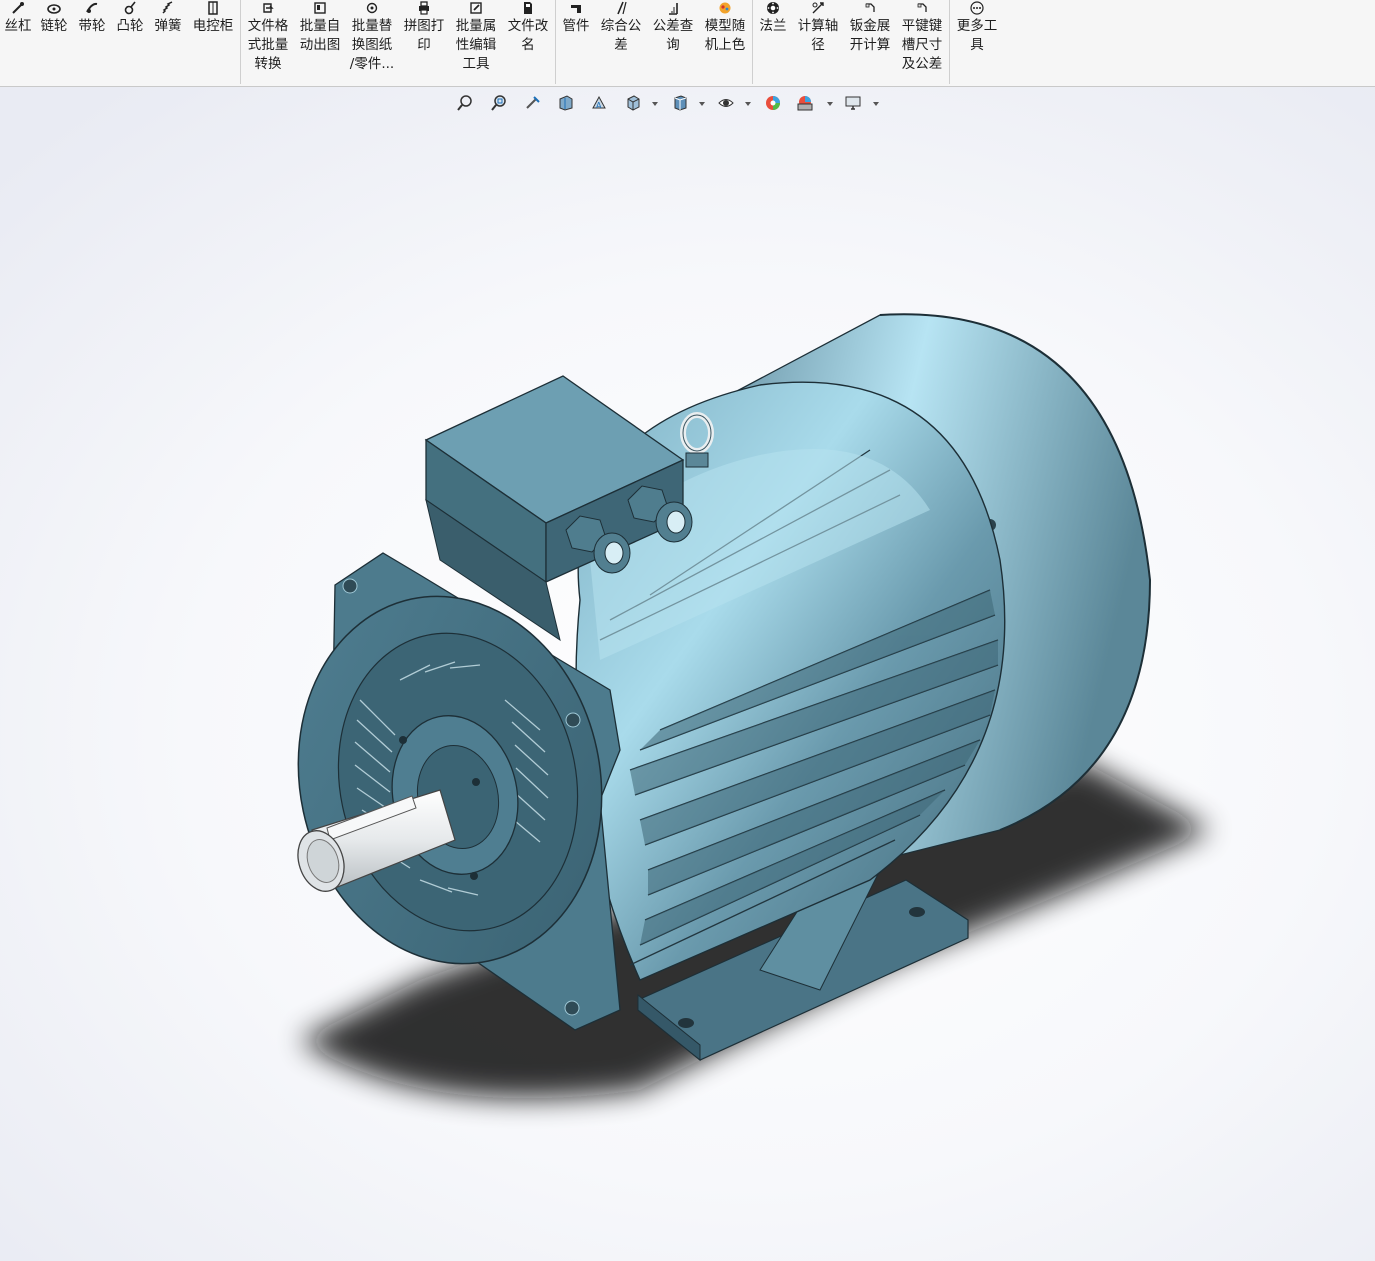 The height and width of the screenshot is (1261, 1375). I want to click on edit-appearance-button, so click(773, 105).